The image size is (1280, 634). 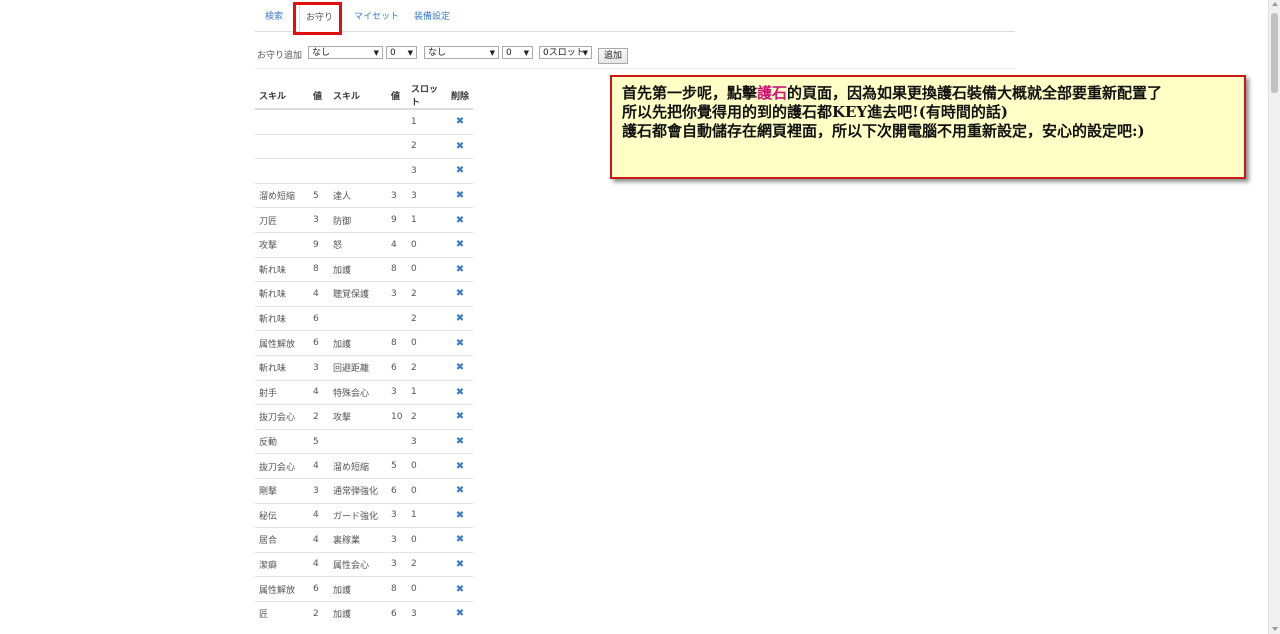 I want to click on cell-skill2: 通常弾強化, so click(x=358, y=490).